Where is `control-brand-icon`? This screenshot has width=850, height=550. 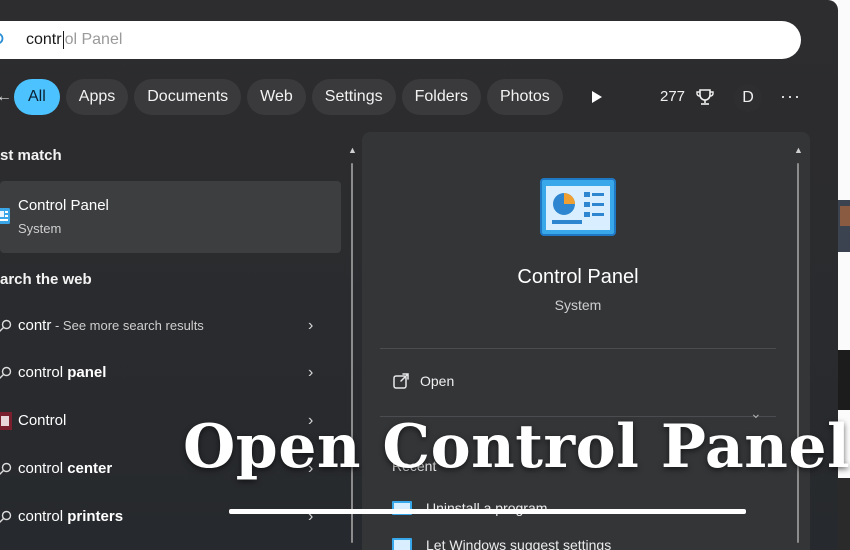 control-brand-icon is located at coordinates (6, 421).